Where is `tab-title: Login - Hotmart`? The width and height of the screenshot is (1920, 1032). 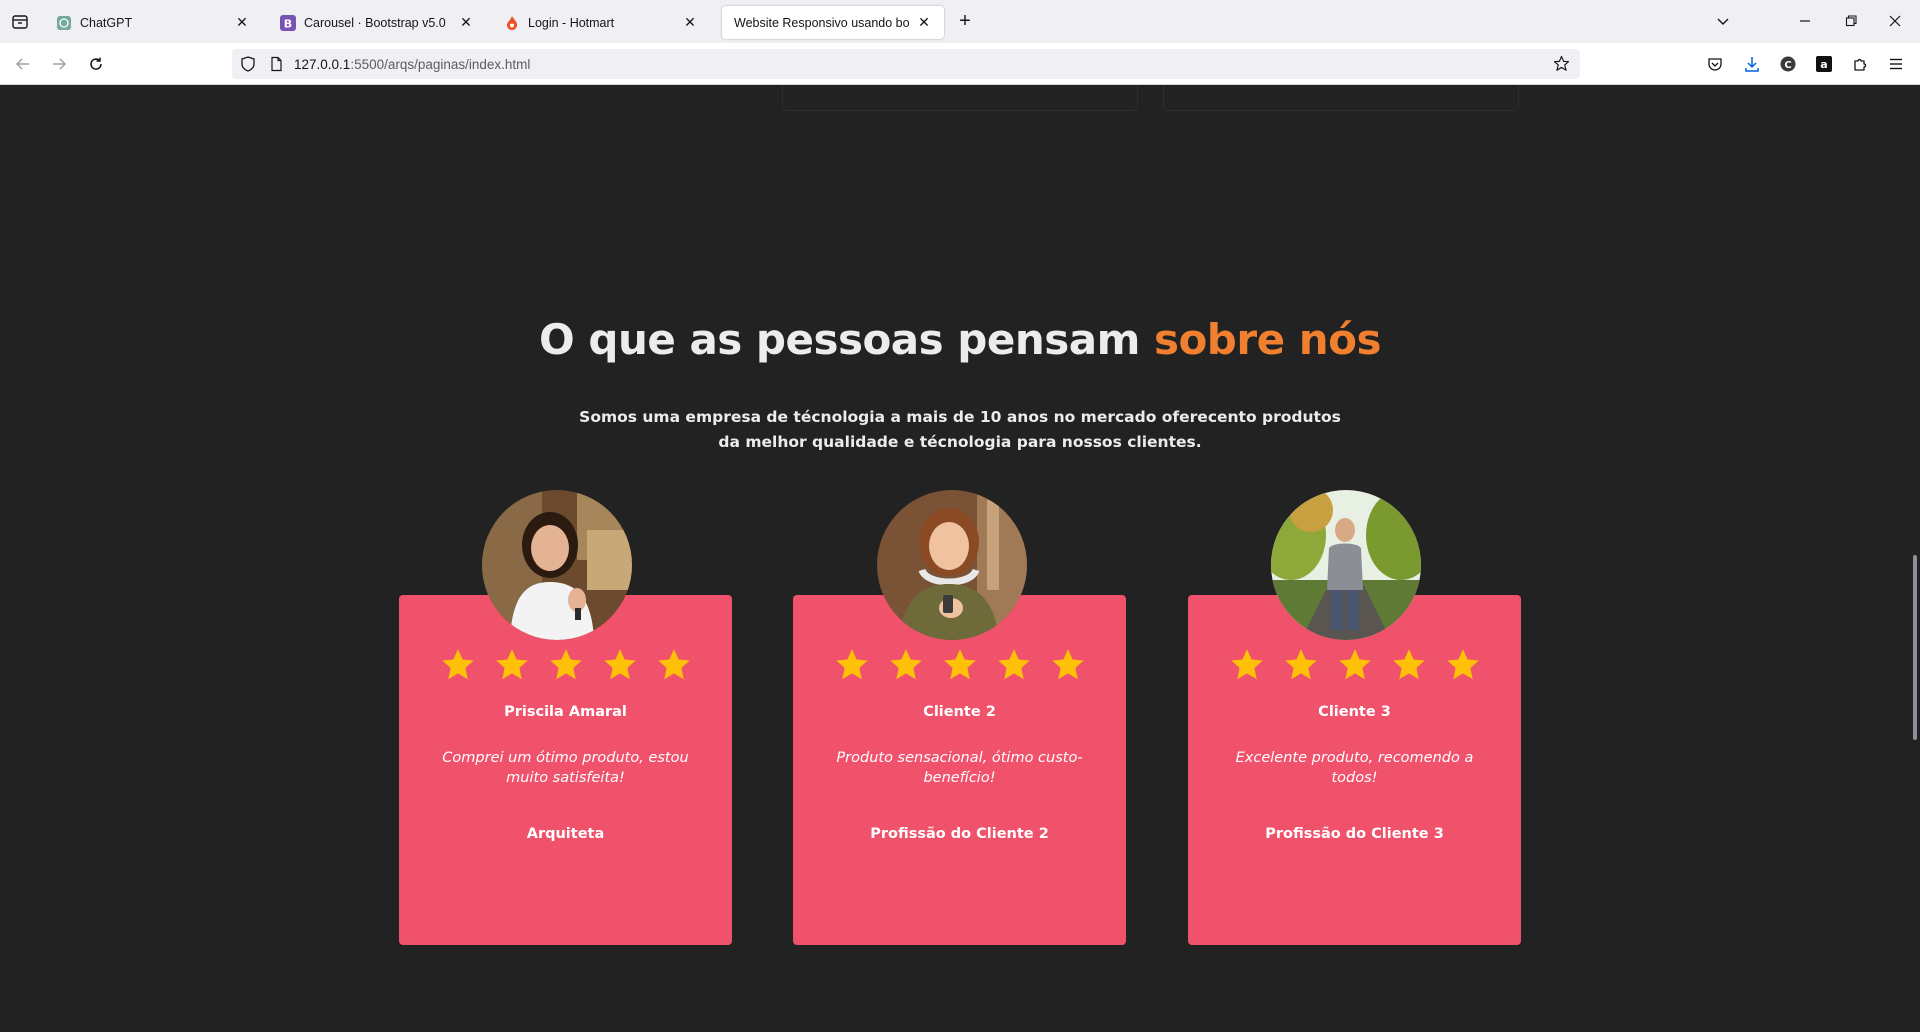 tab-title: Login - Hotmart is located at coordinates (571, 22).